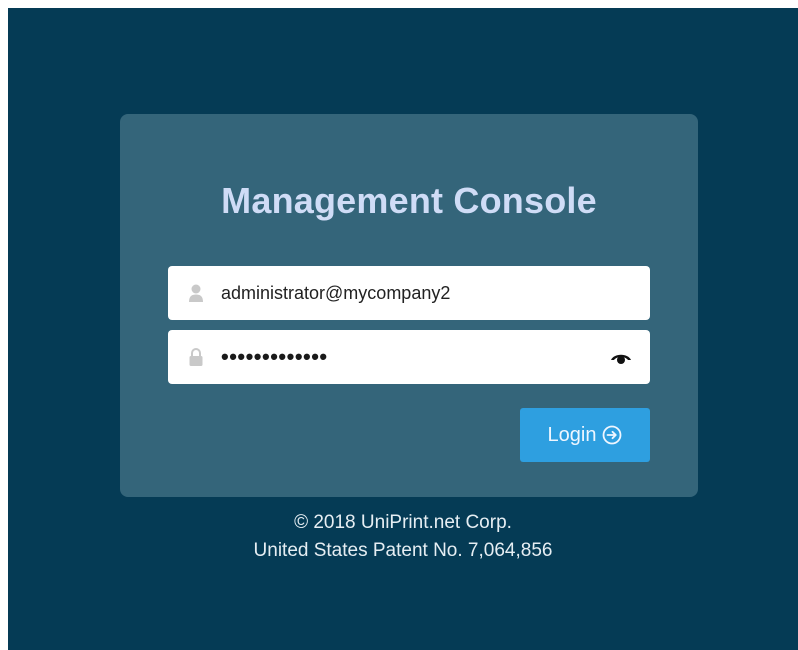 The width and height of the screenshot is (798, 650). Describe the element at coordinates (409, 357) in the screenshot. I see `password-field: •••••••••••••` at that location.